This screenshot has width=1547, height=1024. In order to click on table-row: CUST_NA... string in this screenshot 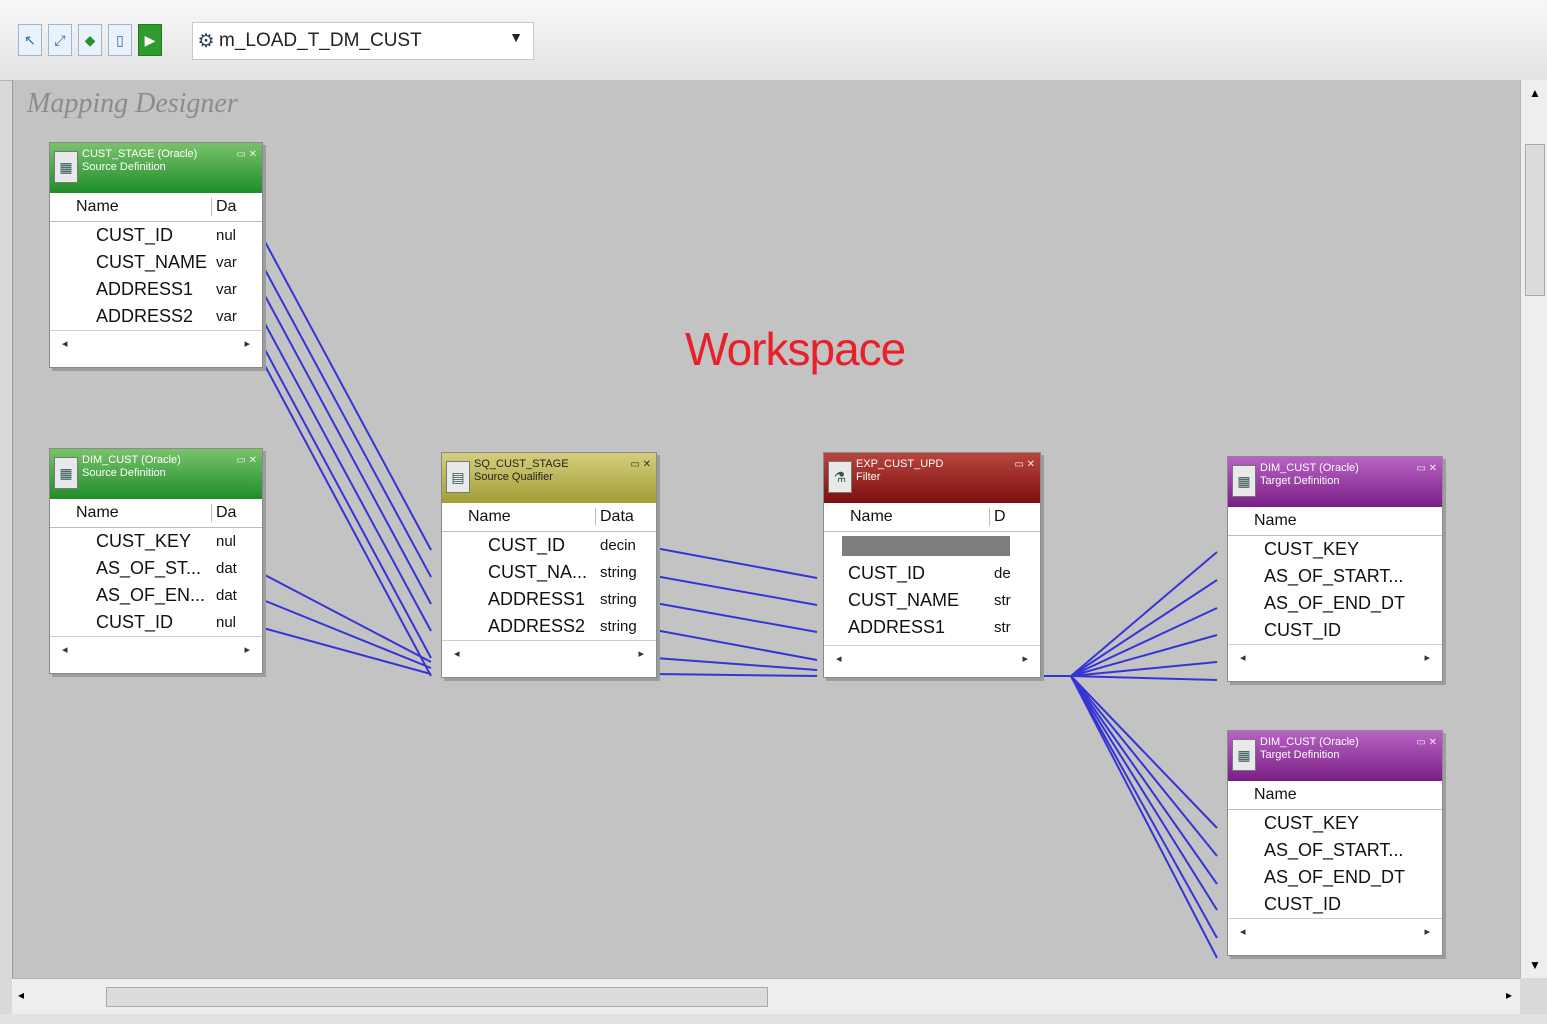, I will do `click(549, 572)`.